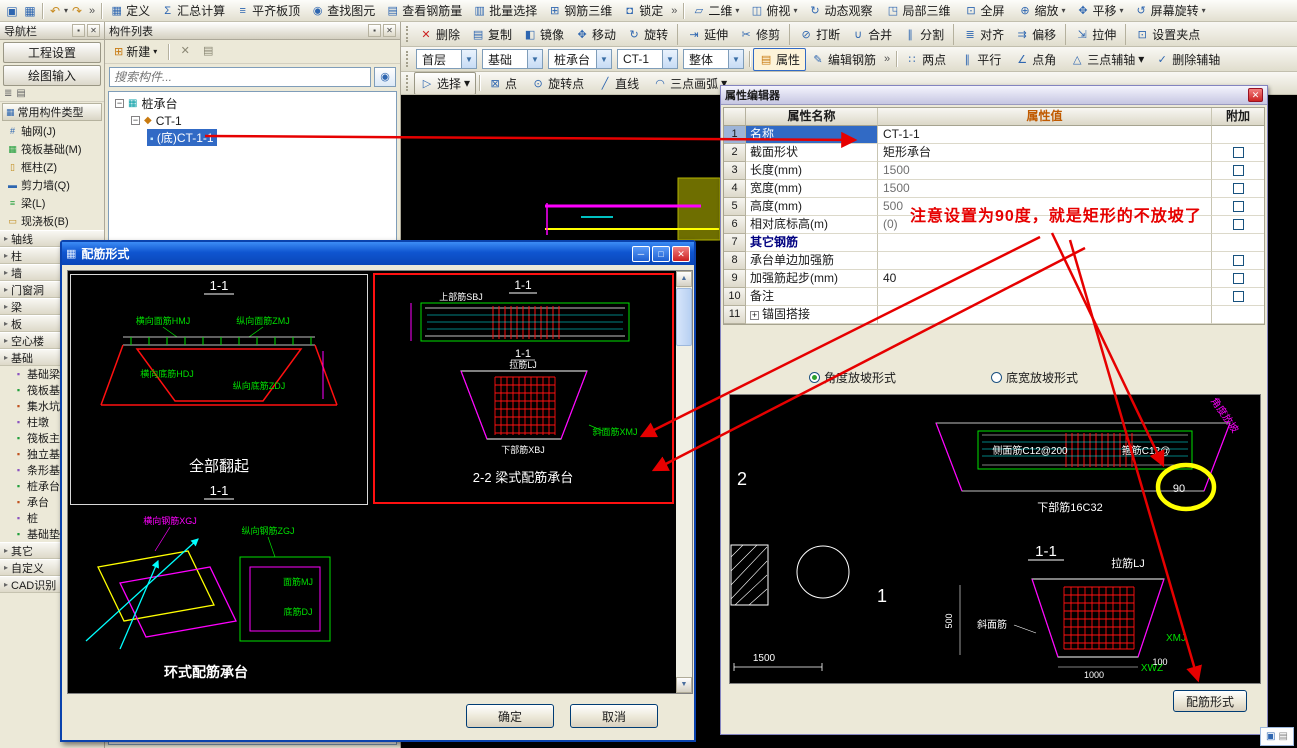 The image size is (1297, 748). What do you see at coordinates (982, 59) in the screenshot?
I see `toolbar-button: ∥ 平行` at bounding box center [982, 59].